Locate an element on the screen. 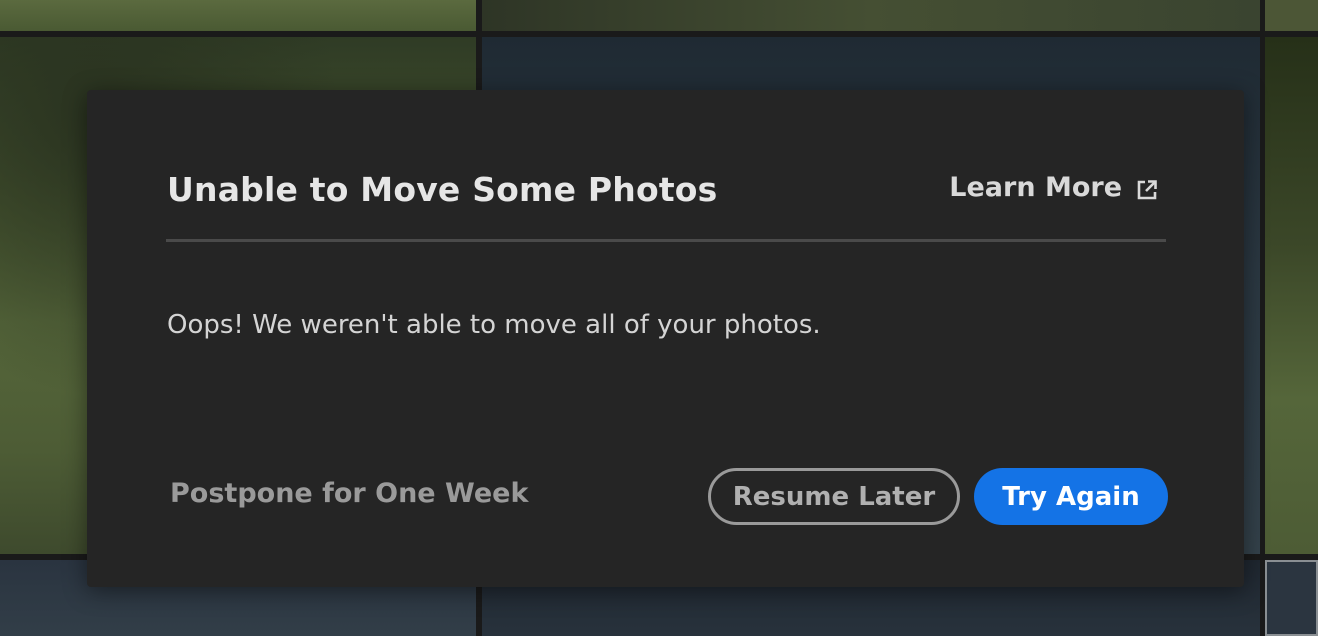 The width and height of the screenshot is (1318, 636). resume-later-button: Resume Later is located at coordinates (834, 496).